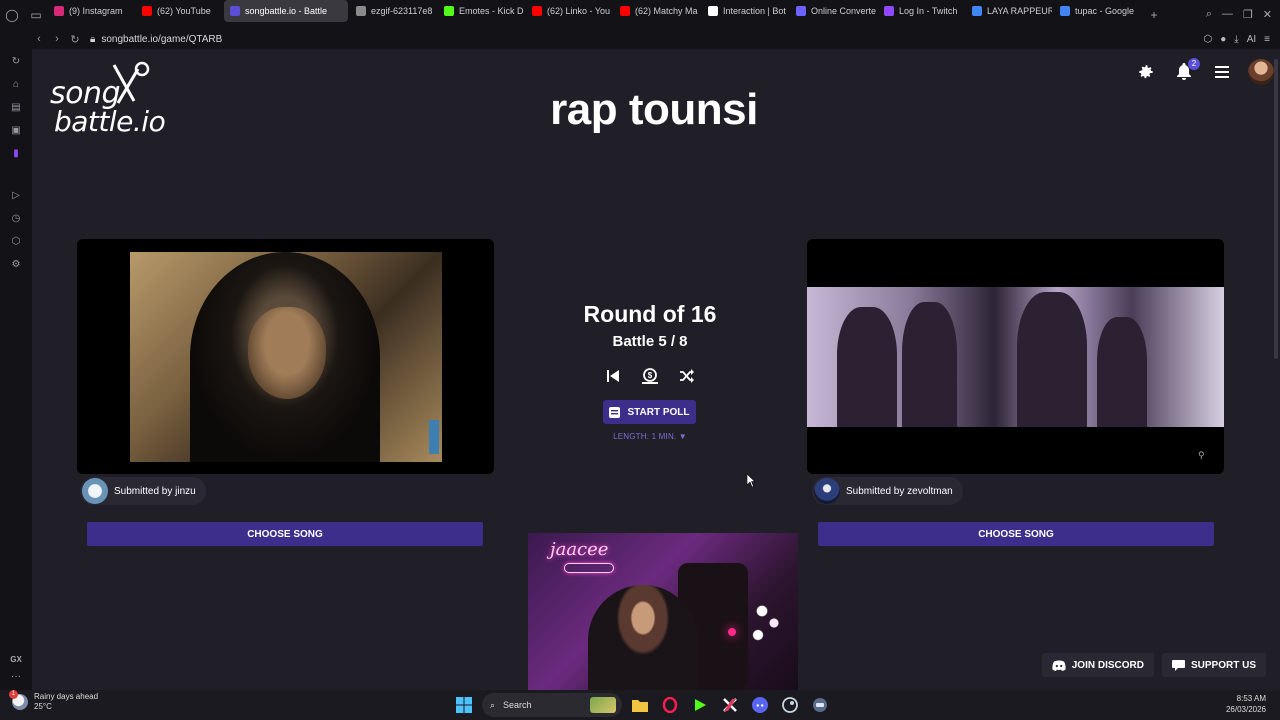  What do you see at coordinates (464, 705) in the screenshot?
I see `windows-start-icon` at bounding box center [464, 705].